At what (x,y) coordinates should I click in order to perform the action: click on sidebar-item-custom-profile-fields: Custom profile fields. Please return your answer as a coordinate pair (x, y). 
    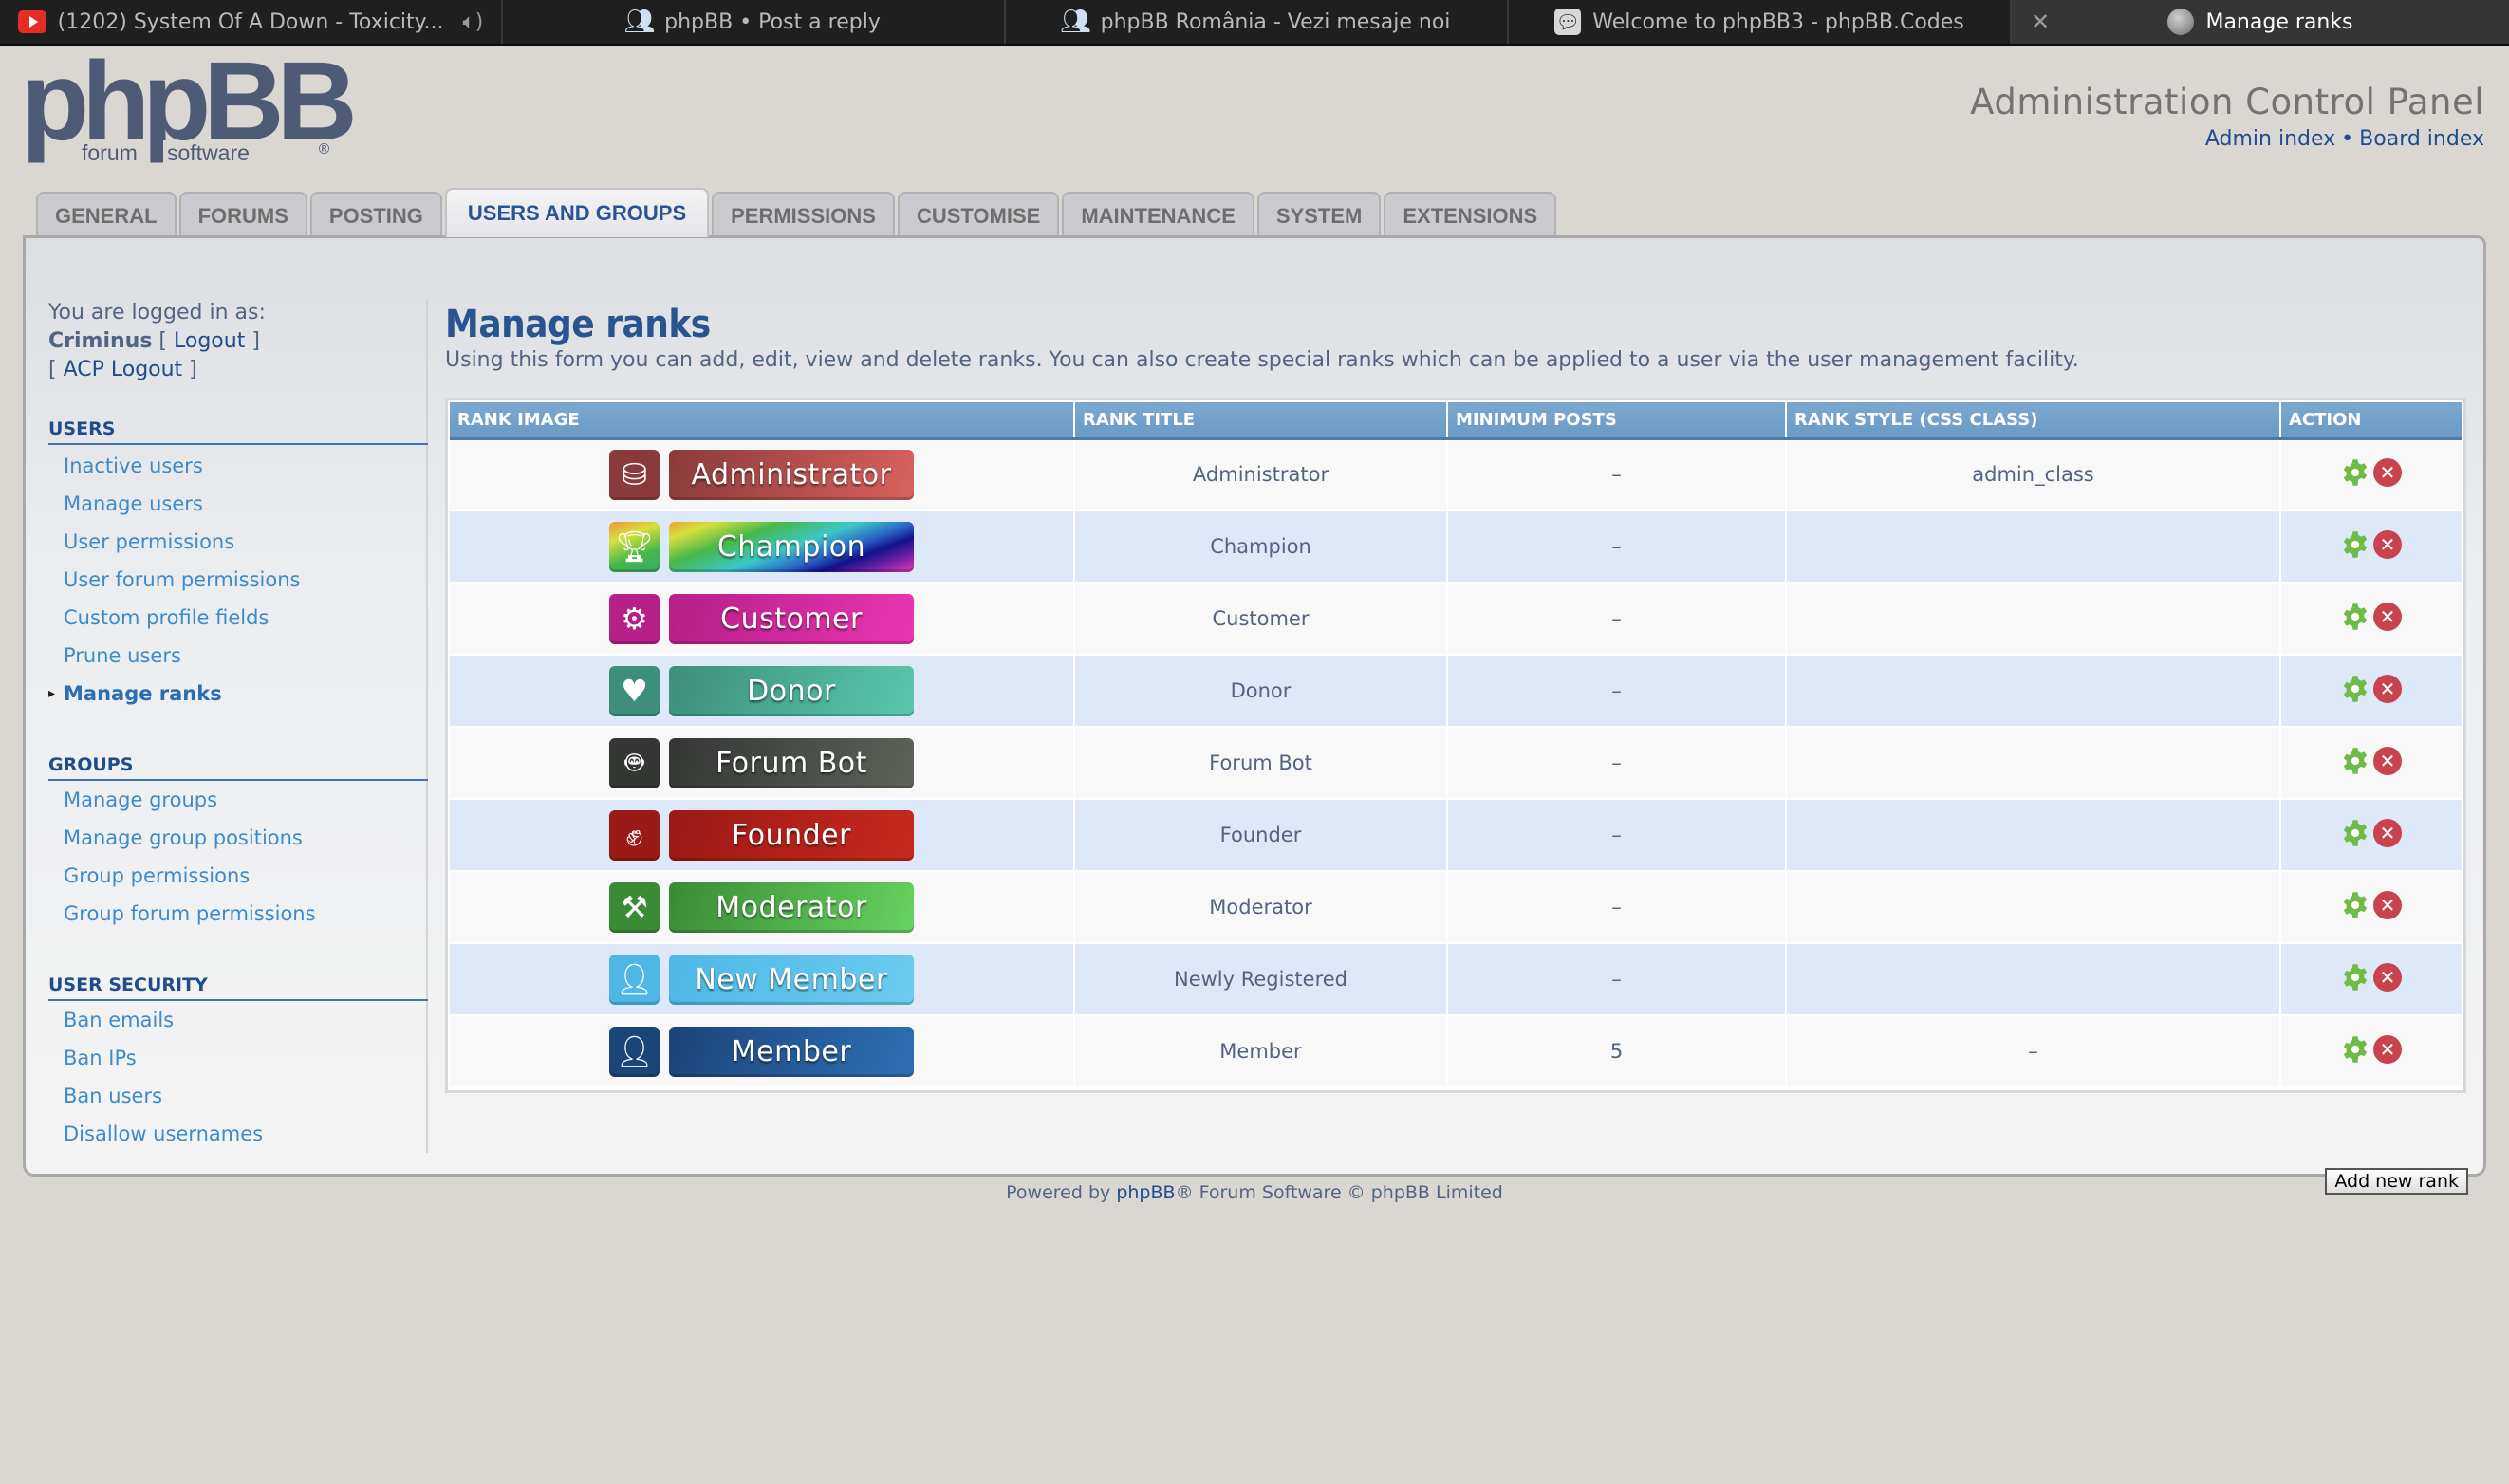
    Looking at the image, I should click on (237, 618).